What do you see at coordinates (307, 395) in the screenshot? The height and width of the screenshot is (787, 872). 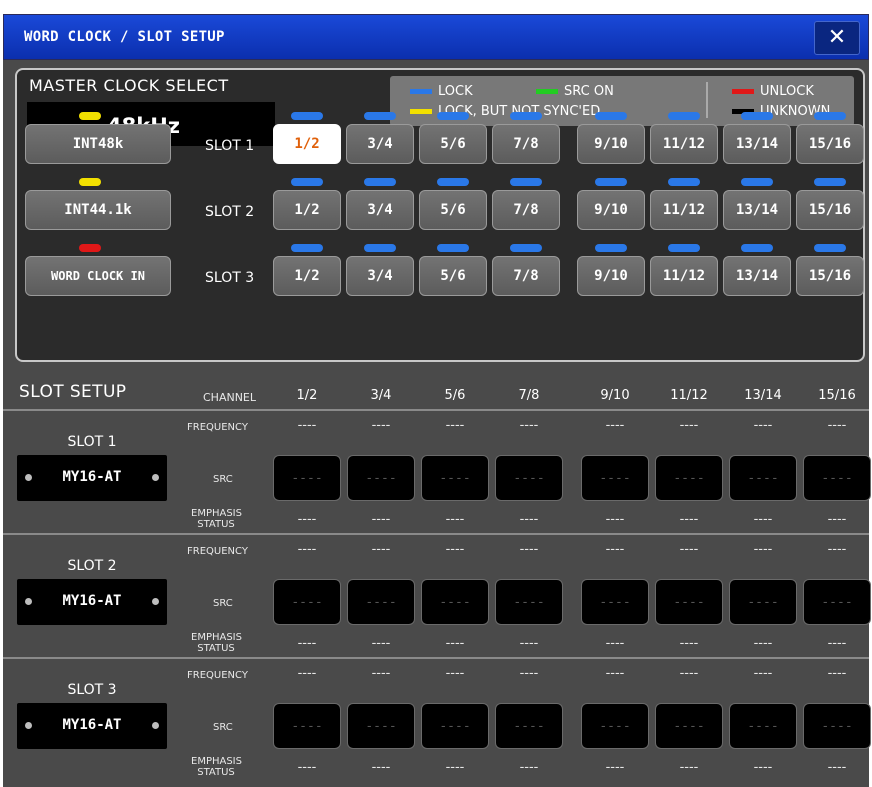 I see `channel-header: 1/2` at bounding box center [307, 395].